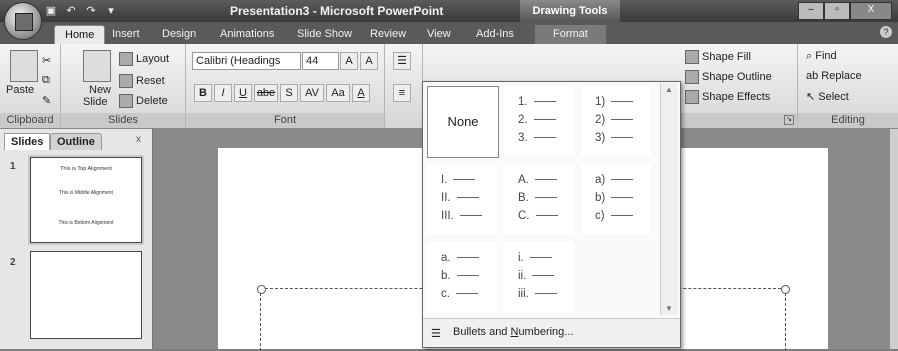 Image resolution: width=898 pixels, height=351 pixels. I want to click on window-controls: – ▫ X, so click(845, 11).